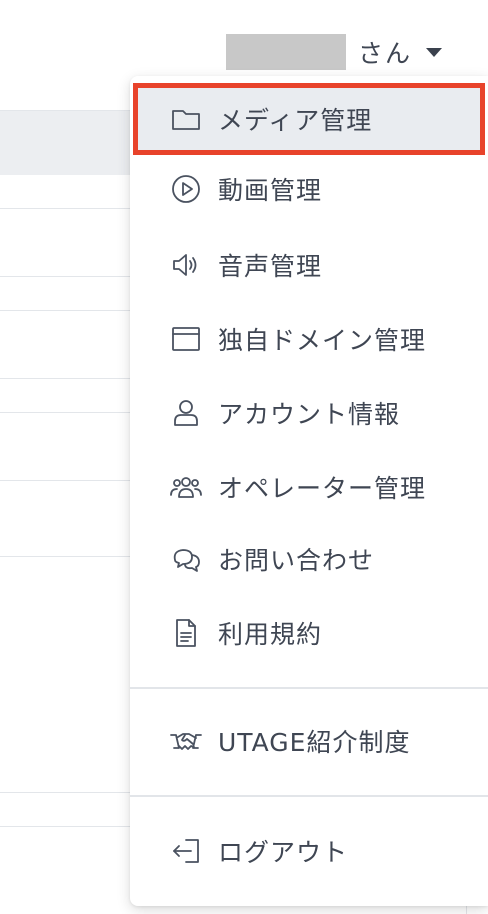 The width and height of the screenshot is (488, 914). I want to click on menu-item-referral: UTAGE紹介制度, so click(309, 741).